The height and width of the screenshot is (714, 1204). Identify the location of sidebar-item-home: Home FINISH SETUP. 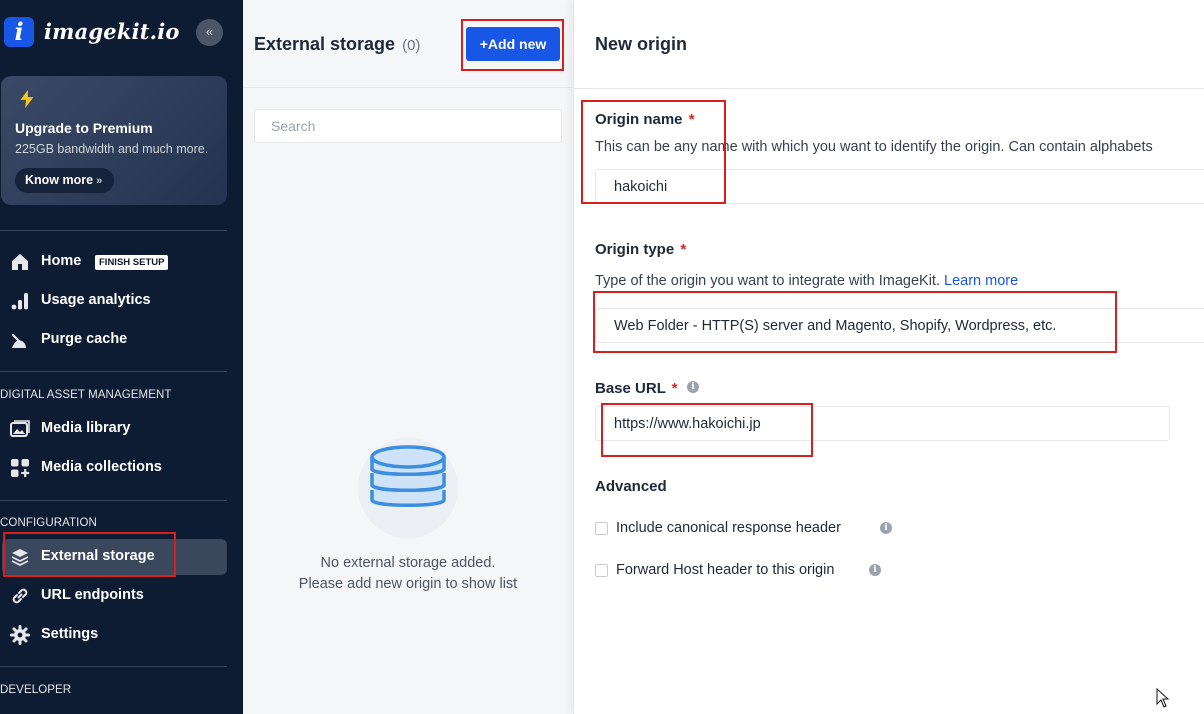
(114, 262).